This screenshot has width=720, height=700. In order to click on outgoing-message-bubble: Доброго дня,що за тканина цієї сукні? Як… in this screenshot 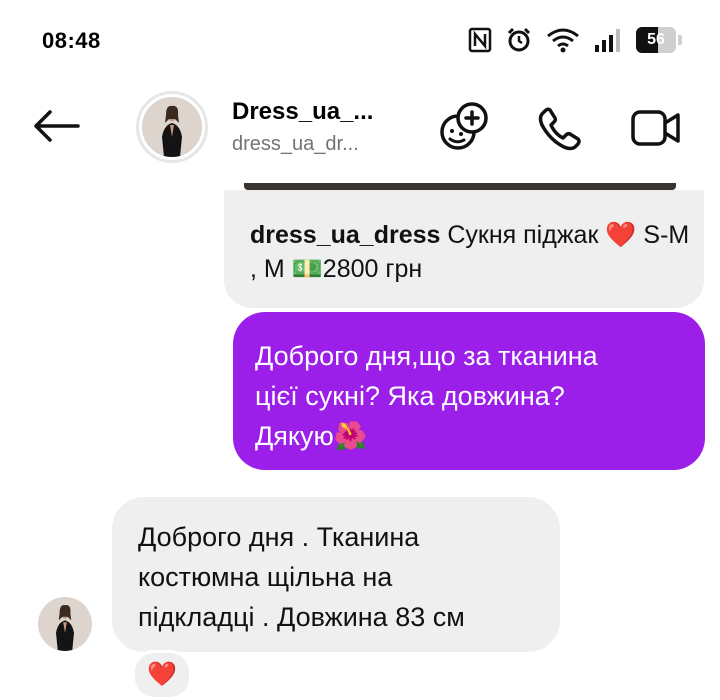, I will do `click(469, 391)`.